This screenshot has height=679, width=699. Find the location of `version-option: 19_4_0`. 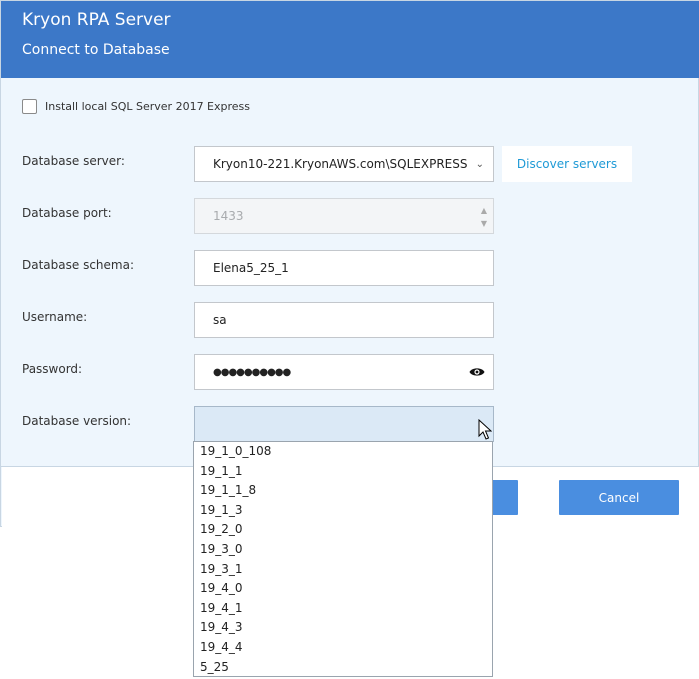

version-option: 19_4_0 is located at coordinates (343, 589).